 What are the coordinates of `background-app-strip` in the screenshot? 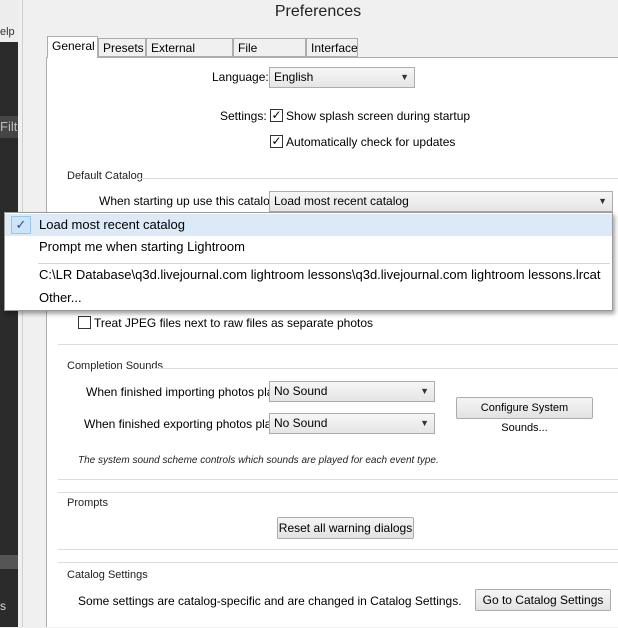 It's located at (9, 313).